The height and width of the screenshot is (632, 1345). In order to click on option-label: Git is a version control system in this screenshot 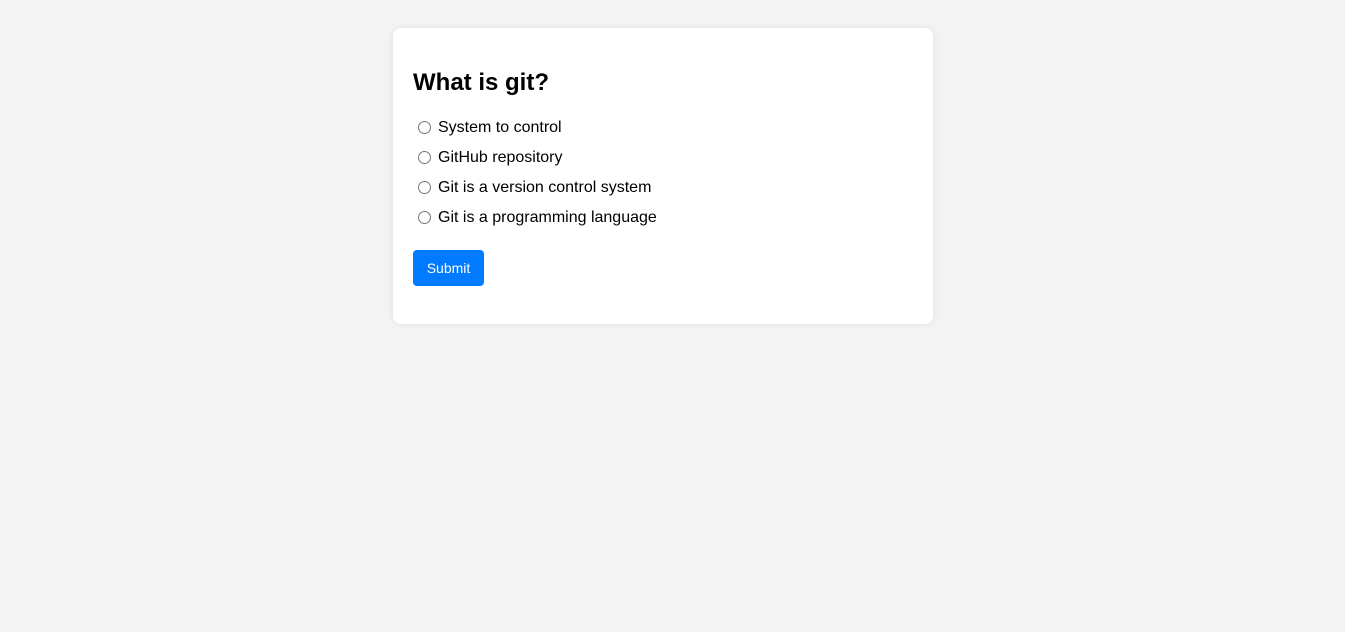, I will do `click(545, 187)`.